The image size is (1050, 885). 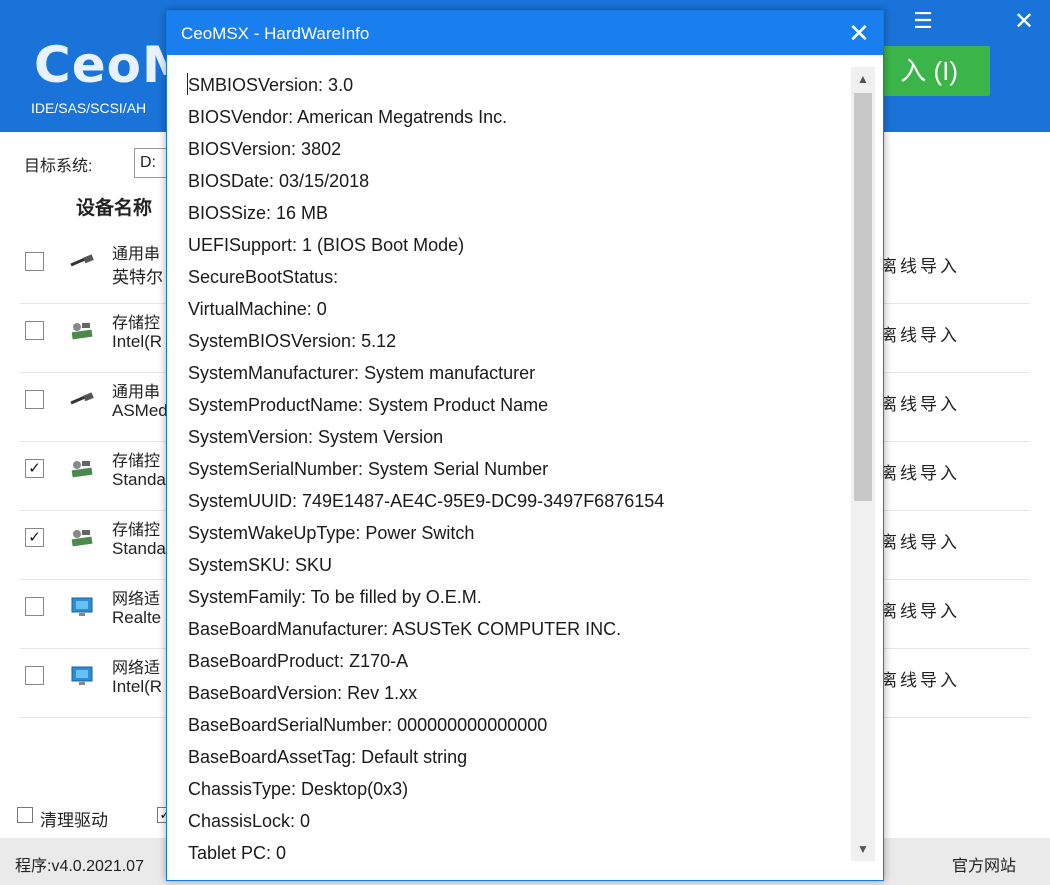 What do you see at coordinates (368, 725) in the screenshot?
I see `info-line: BaseBoardSerialNumber: 000000000000000` at bounding box center [368, 725].